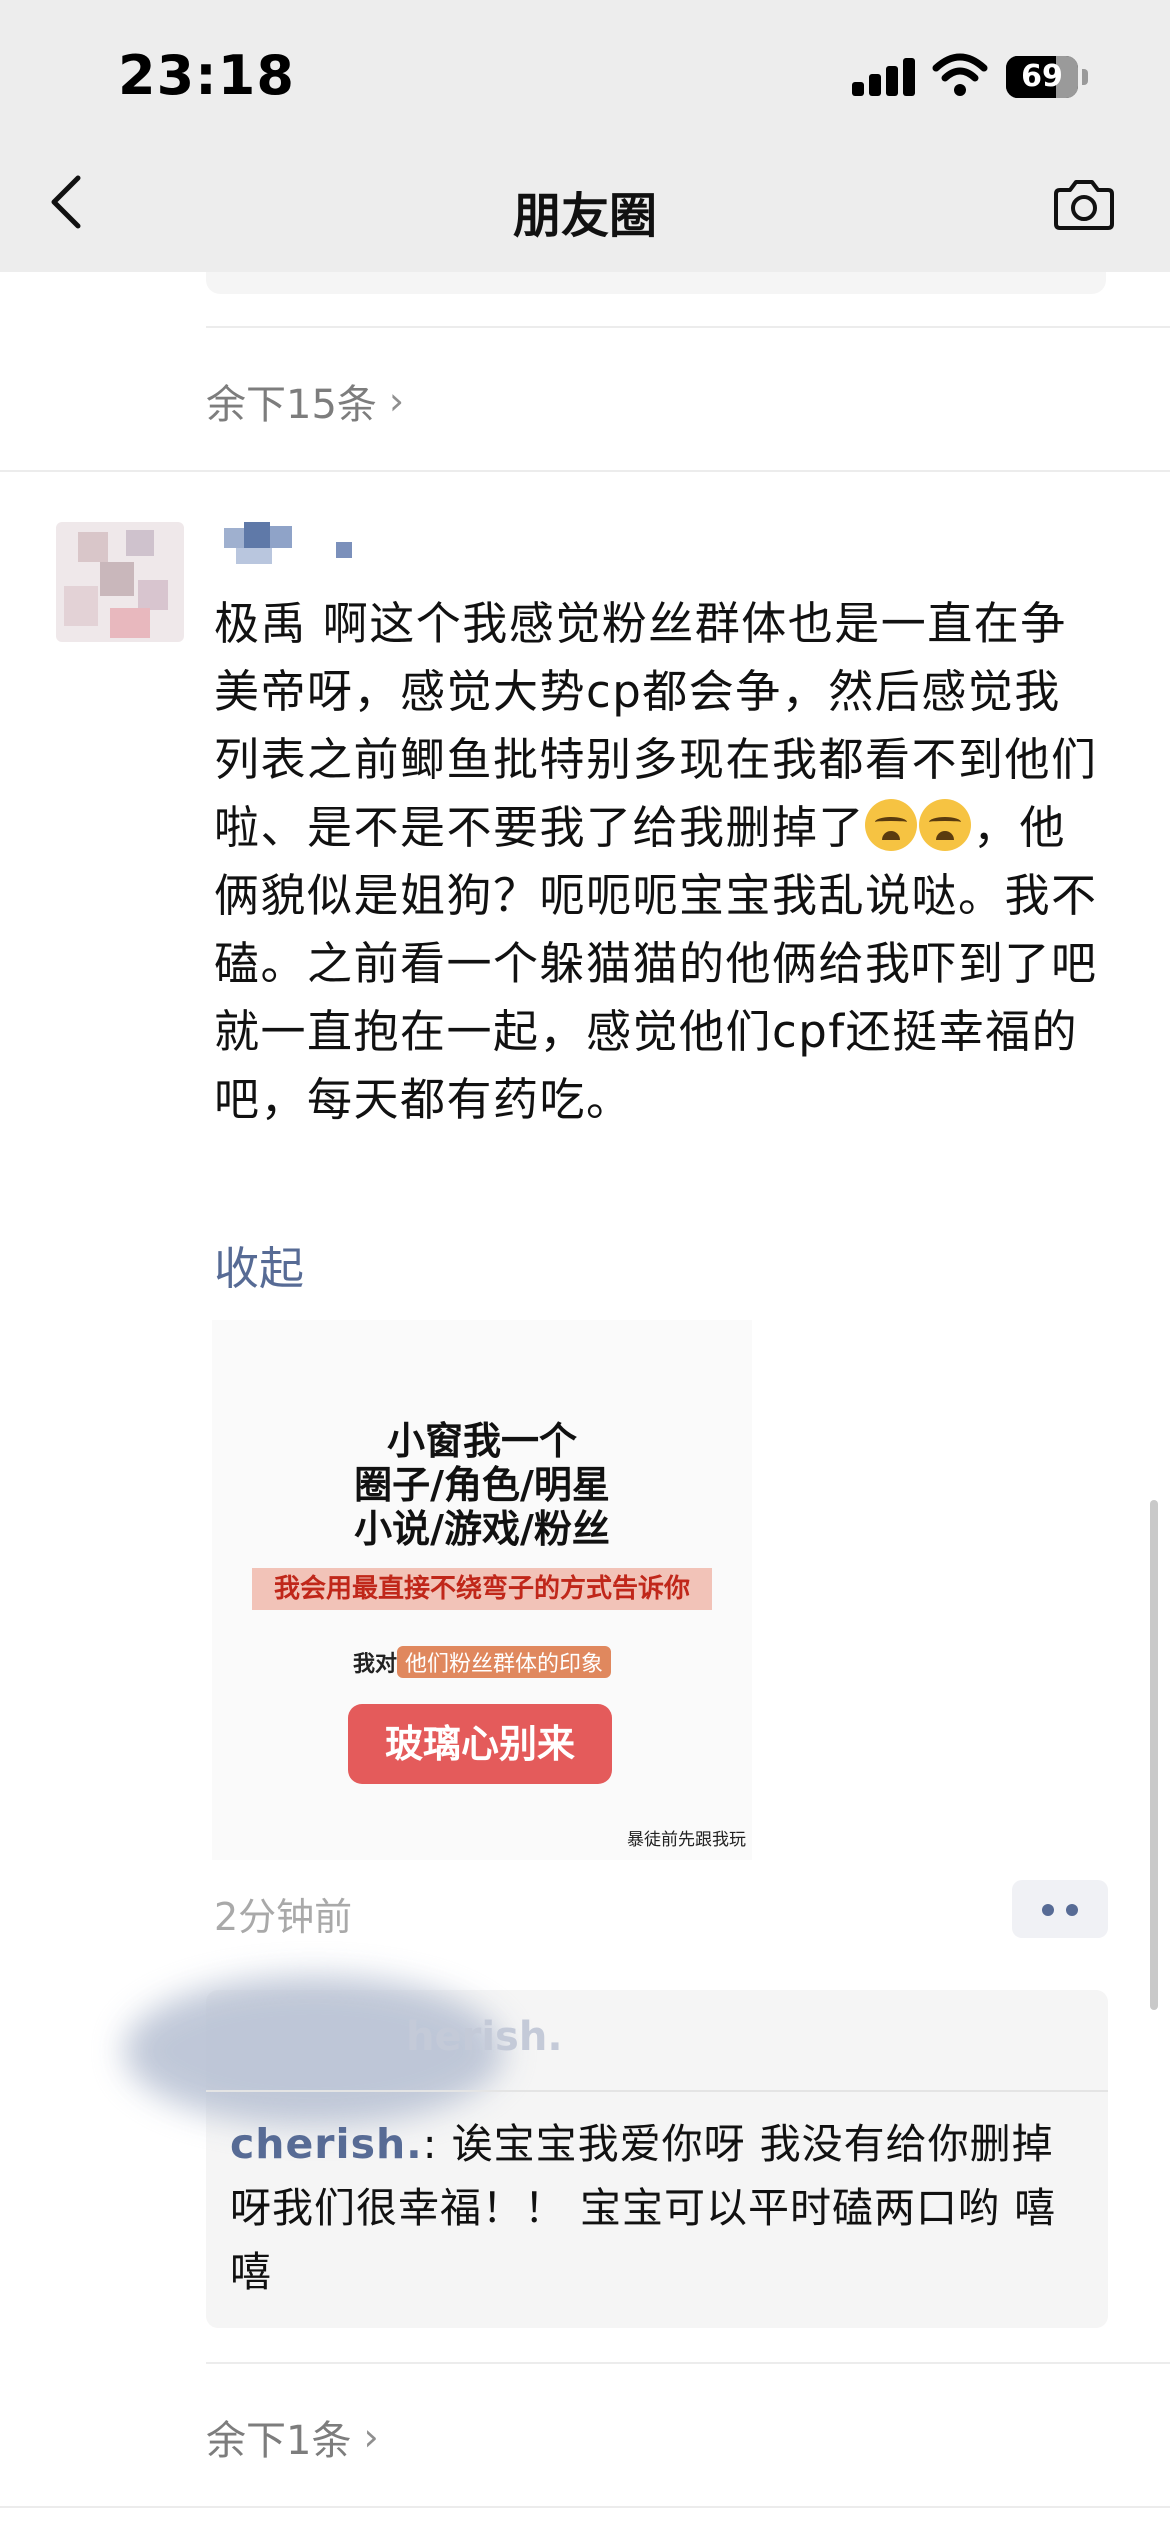 The width and height of the screenshot is (1170, 2532). What do you see at coordinates (374, 1664) in the screenshot?
I see `image-row-prefix: 我对` at bounding box center [374, 1664].